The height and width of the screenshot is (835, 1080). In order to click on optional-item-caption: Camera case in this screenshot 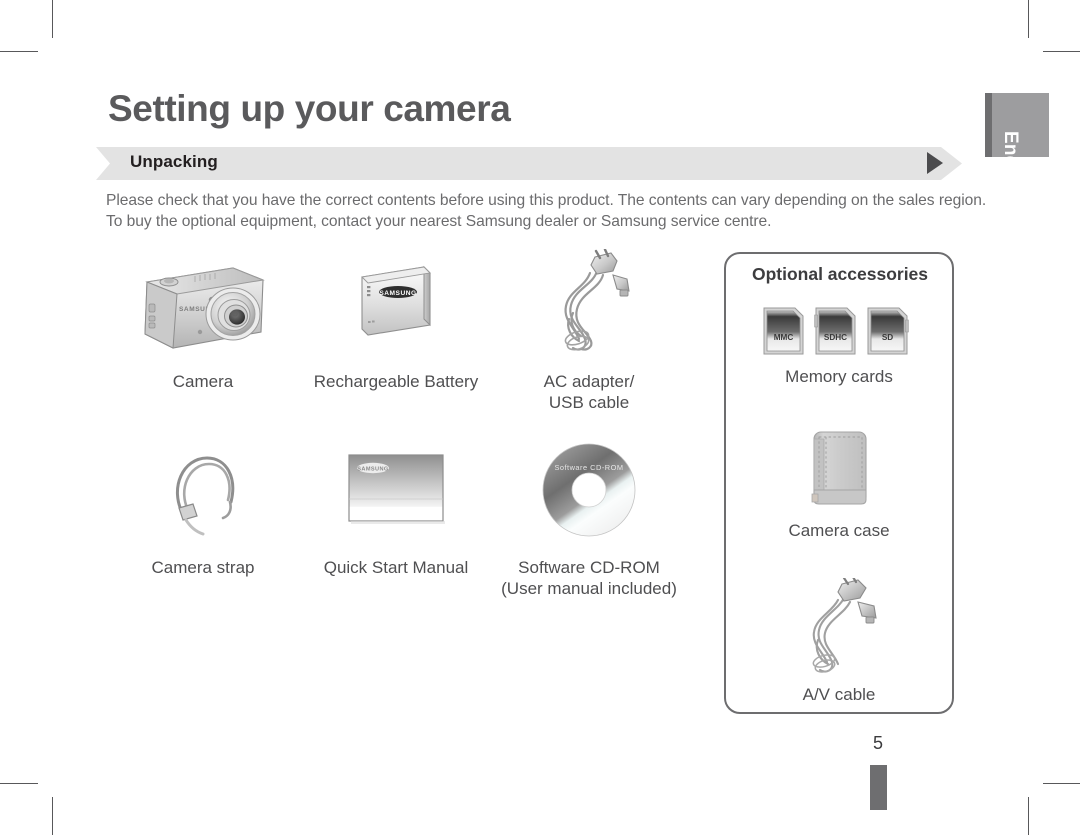, I will do `click(839, 530)`.